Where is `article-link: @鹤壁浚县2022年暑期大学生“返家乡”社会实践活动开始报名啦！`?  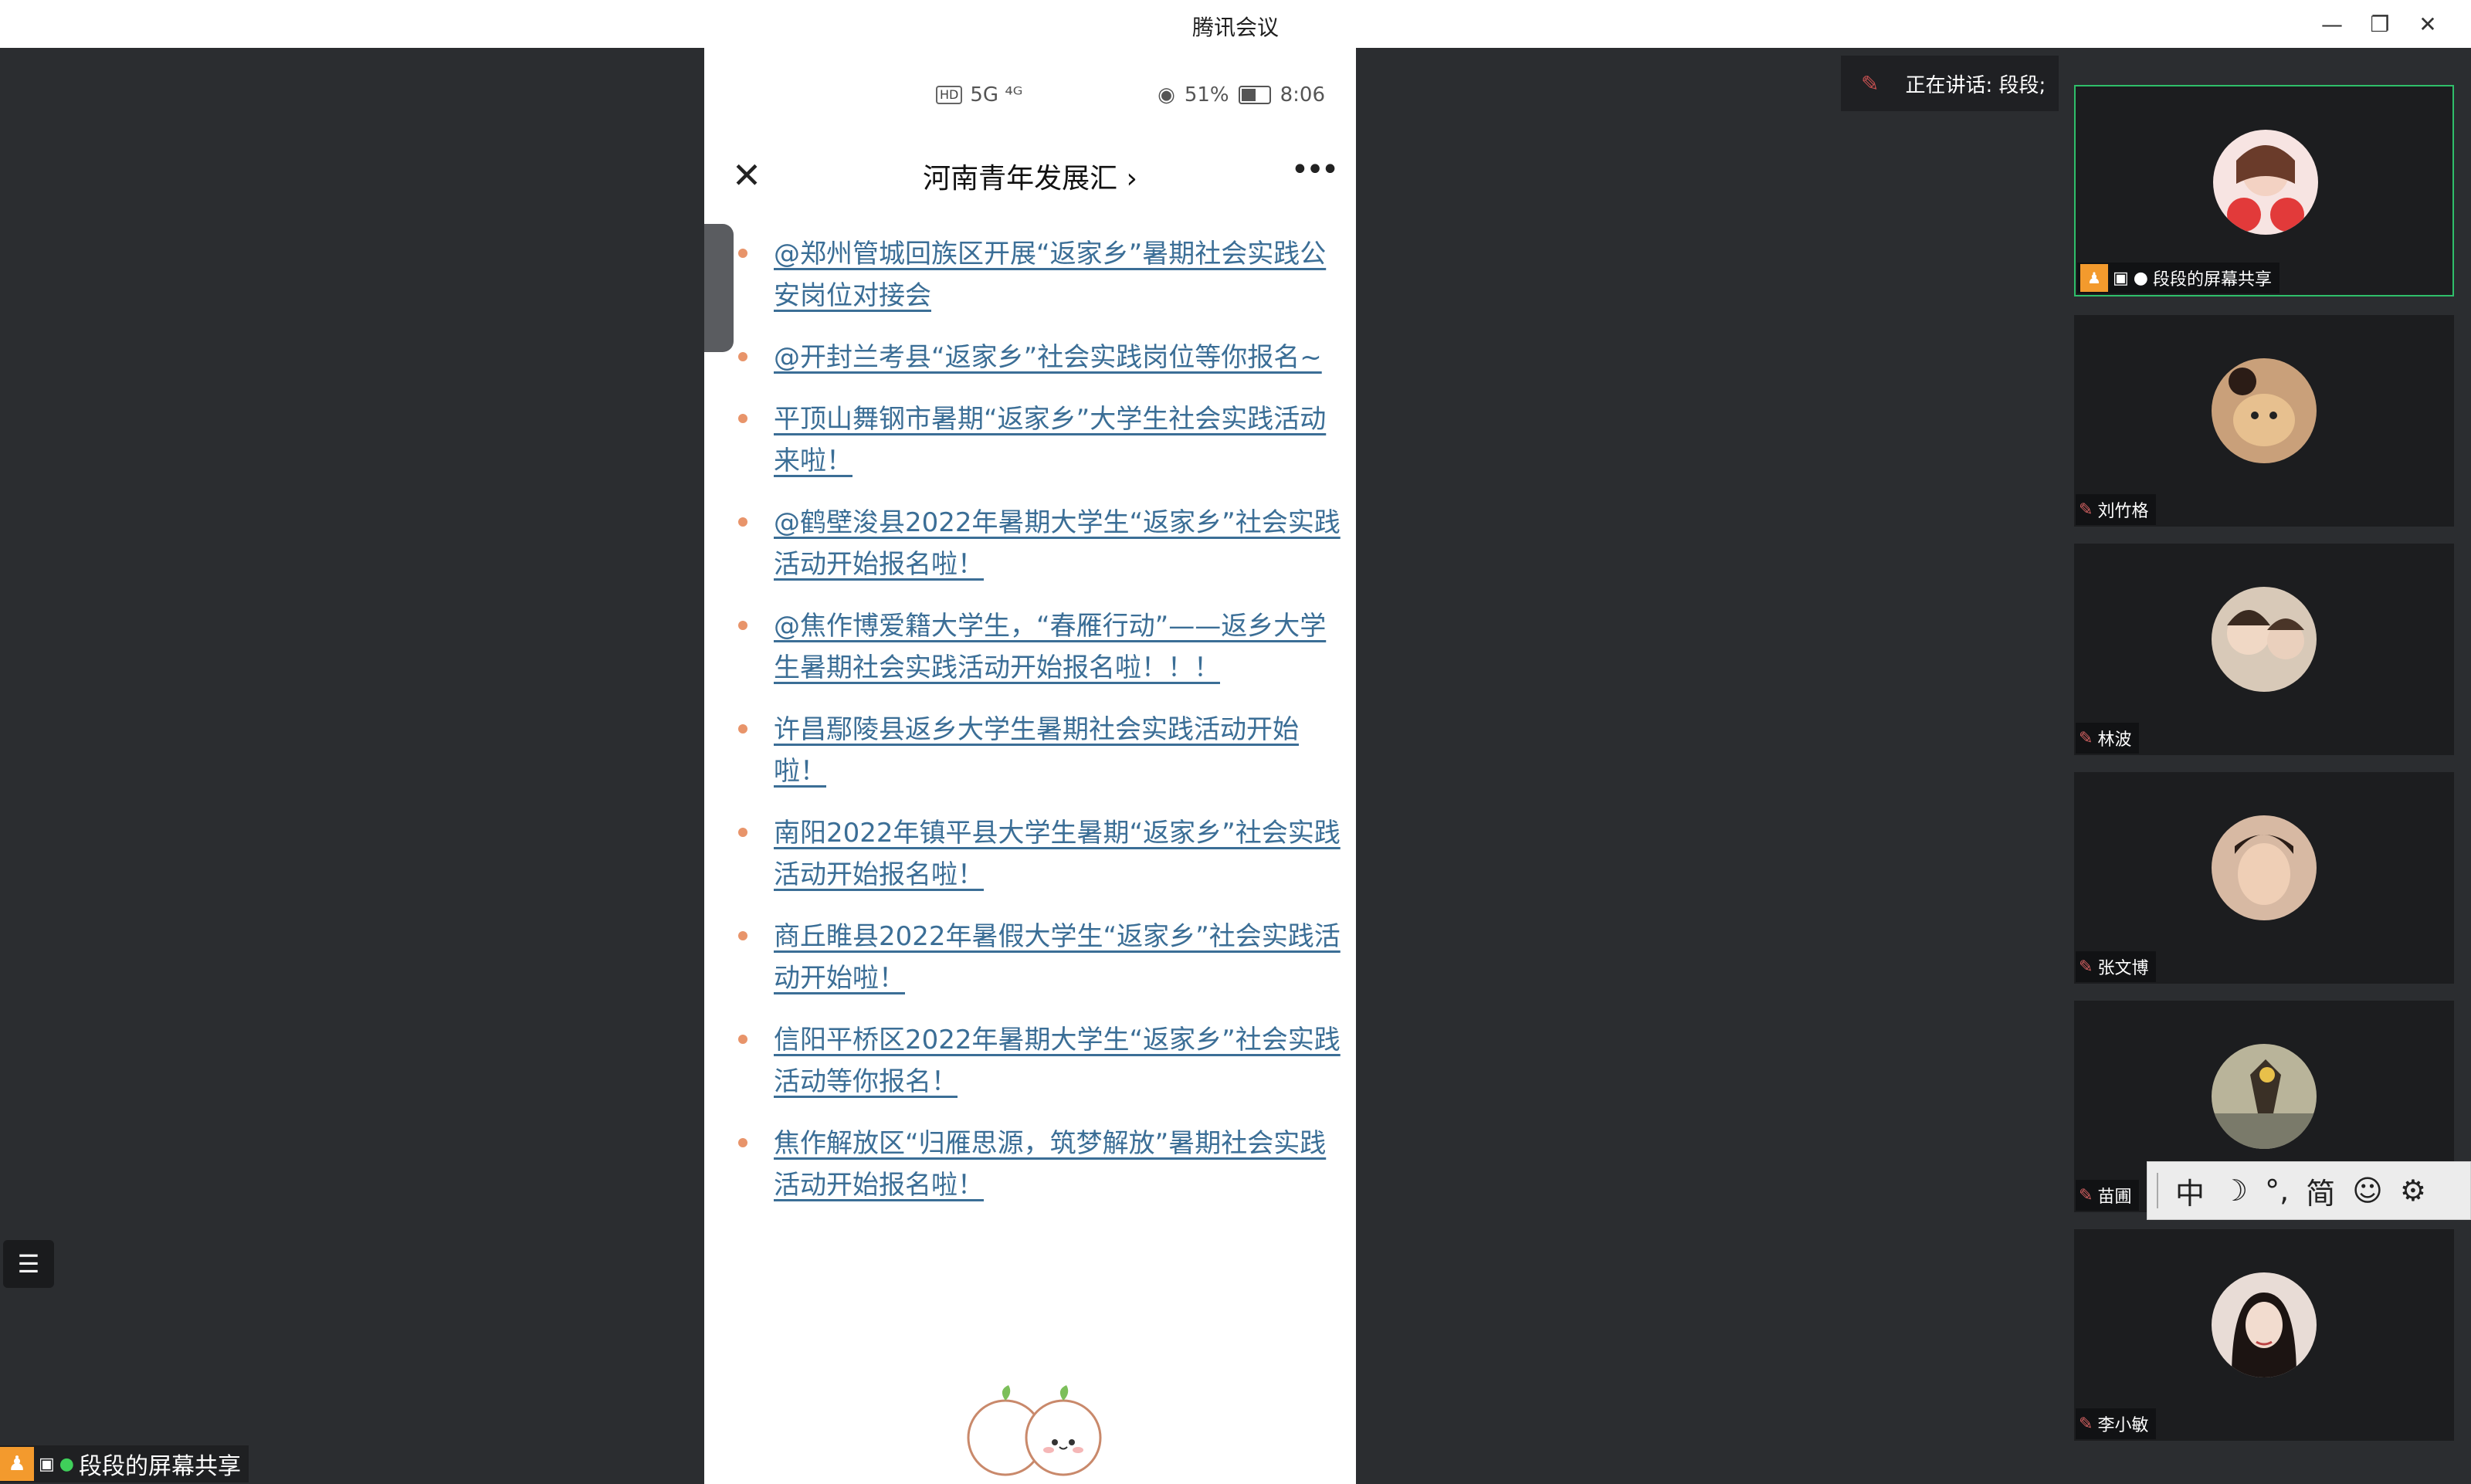 article-link: @鹤壁浚县2022年暑期大学生“返家乡”社会实践活动开始报名啦！ is located at coordinates (1057, 543).